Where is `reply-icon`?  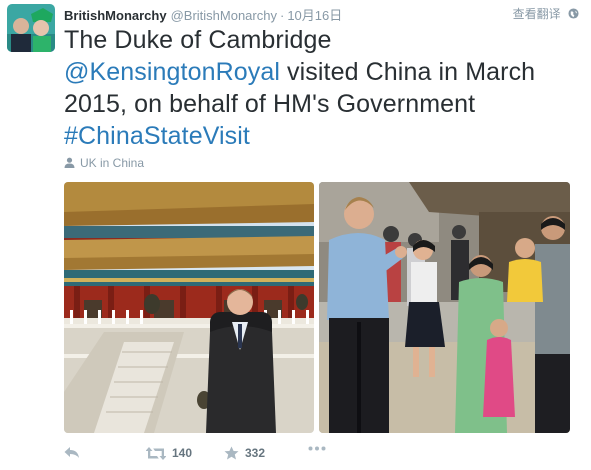
reply-icon is located at coordinates (71, 452).